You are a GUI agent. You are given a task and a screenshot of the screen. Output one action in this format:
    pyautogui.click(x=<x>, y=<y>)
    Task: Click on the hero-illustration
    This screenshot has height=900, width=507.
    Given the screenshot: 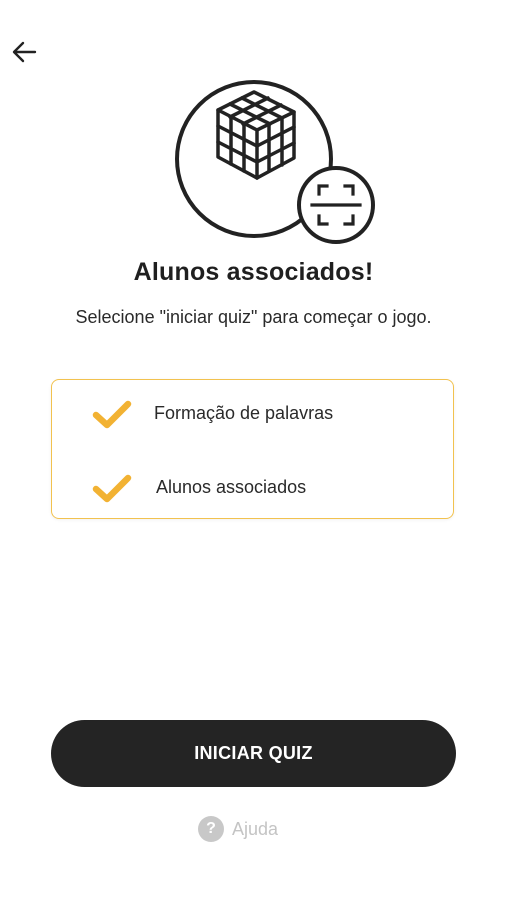 What is the action you would take?
    pyautogui.click(x=277, y=160)
    